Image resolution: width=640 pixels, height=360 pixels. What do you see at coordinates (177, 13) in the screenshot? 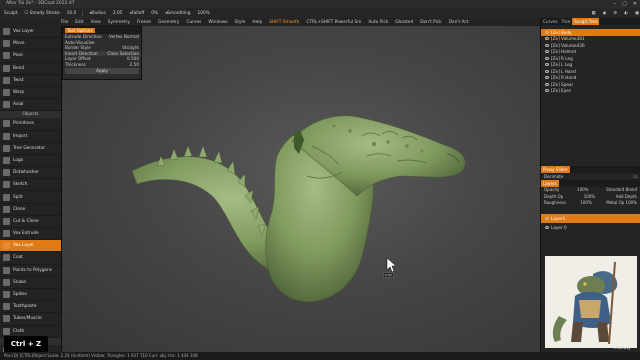
I see `smoothing-control: ◂Smoothing` at bounding box center [177, 13].